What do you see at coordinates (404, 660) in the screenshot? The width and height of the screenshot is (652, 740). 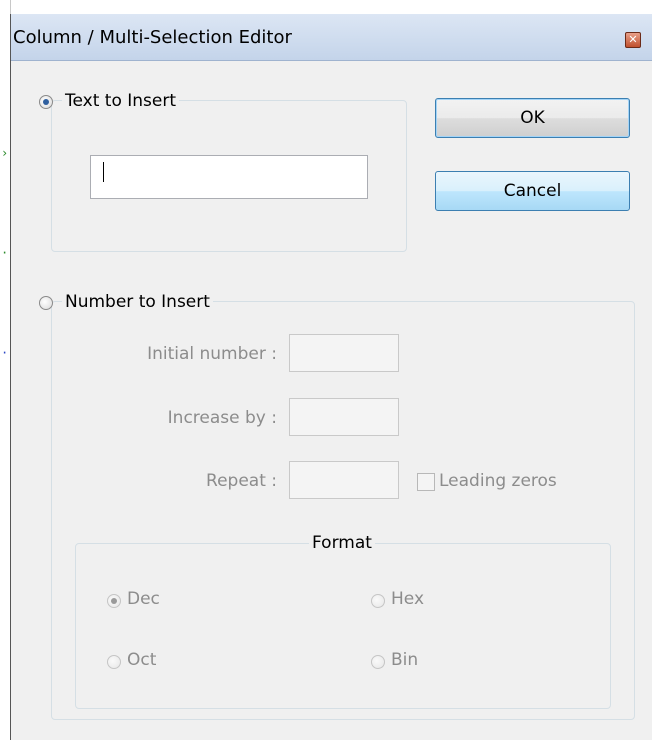 I see `format-bin-label: Bin` at bounding box center [404, 660].